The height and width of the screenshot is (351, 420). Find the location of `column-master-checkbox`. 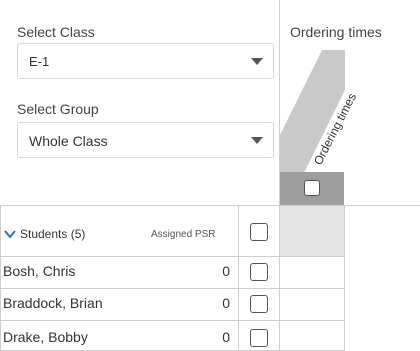

column-master-checkbox is located at coordinates (312, 188).